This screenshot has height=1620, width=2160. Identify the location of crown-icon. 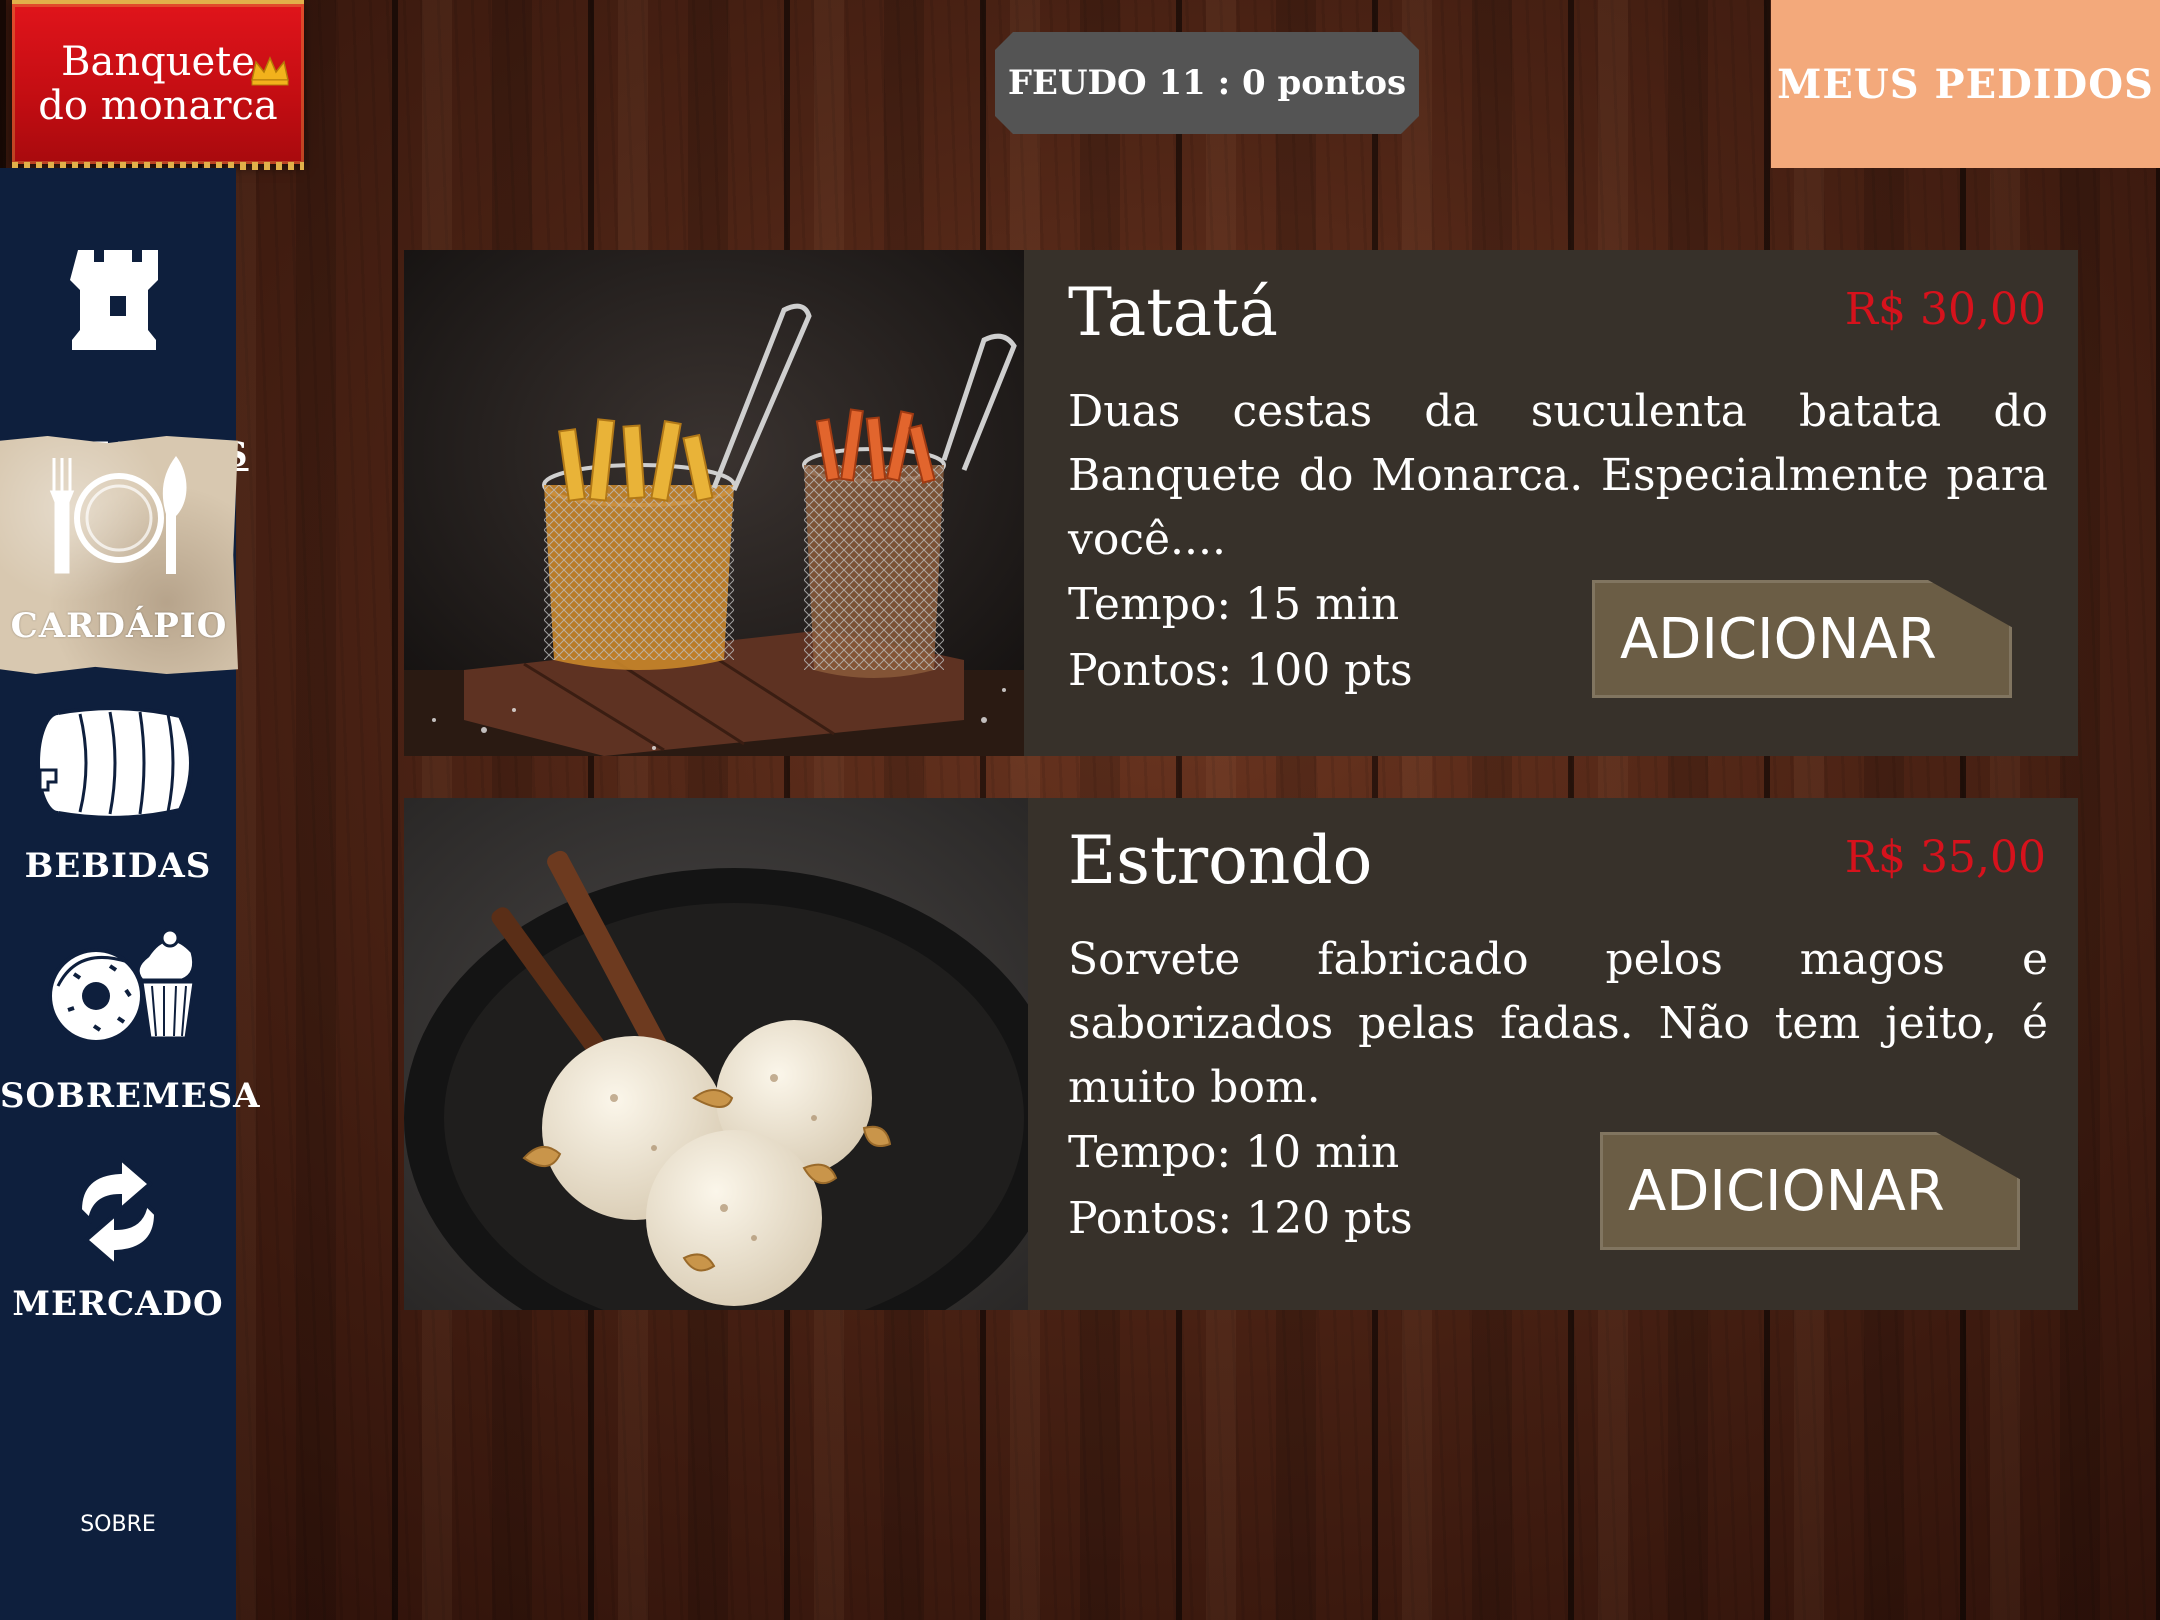
(270, 71).